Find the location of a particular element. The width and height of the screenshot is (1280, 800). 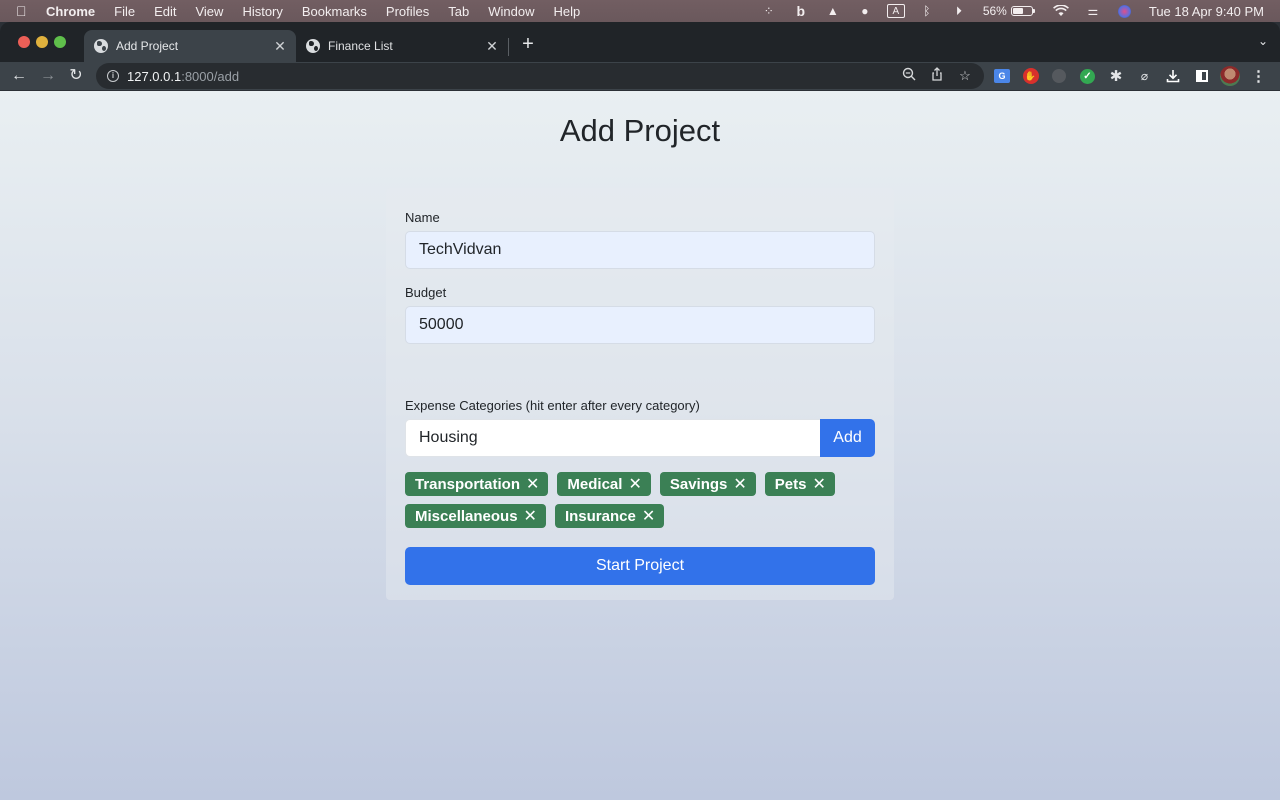

menu-bar-clock: Tue 18 Apr 9:40 PM is located at coordinates (1206, 11).